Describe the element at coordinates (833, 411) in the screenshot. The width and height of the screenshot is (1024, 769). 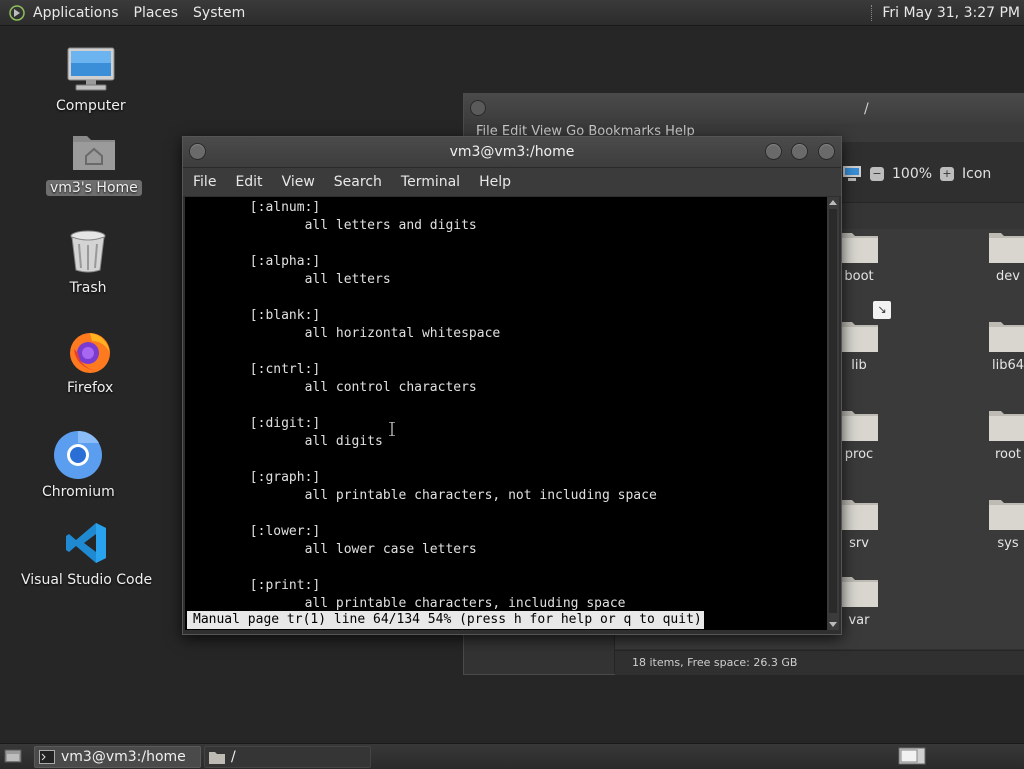
I see `scrollbar-thumb` at that location.